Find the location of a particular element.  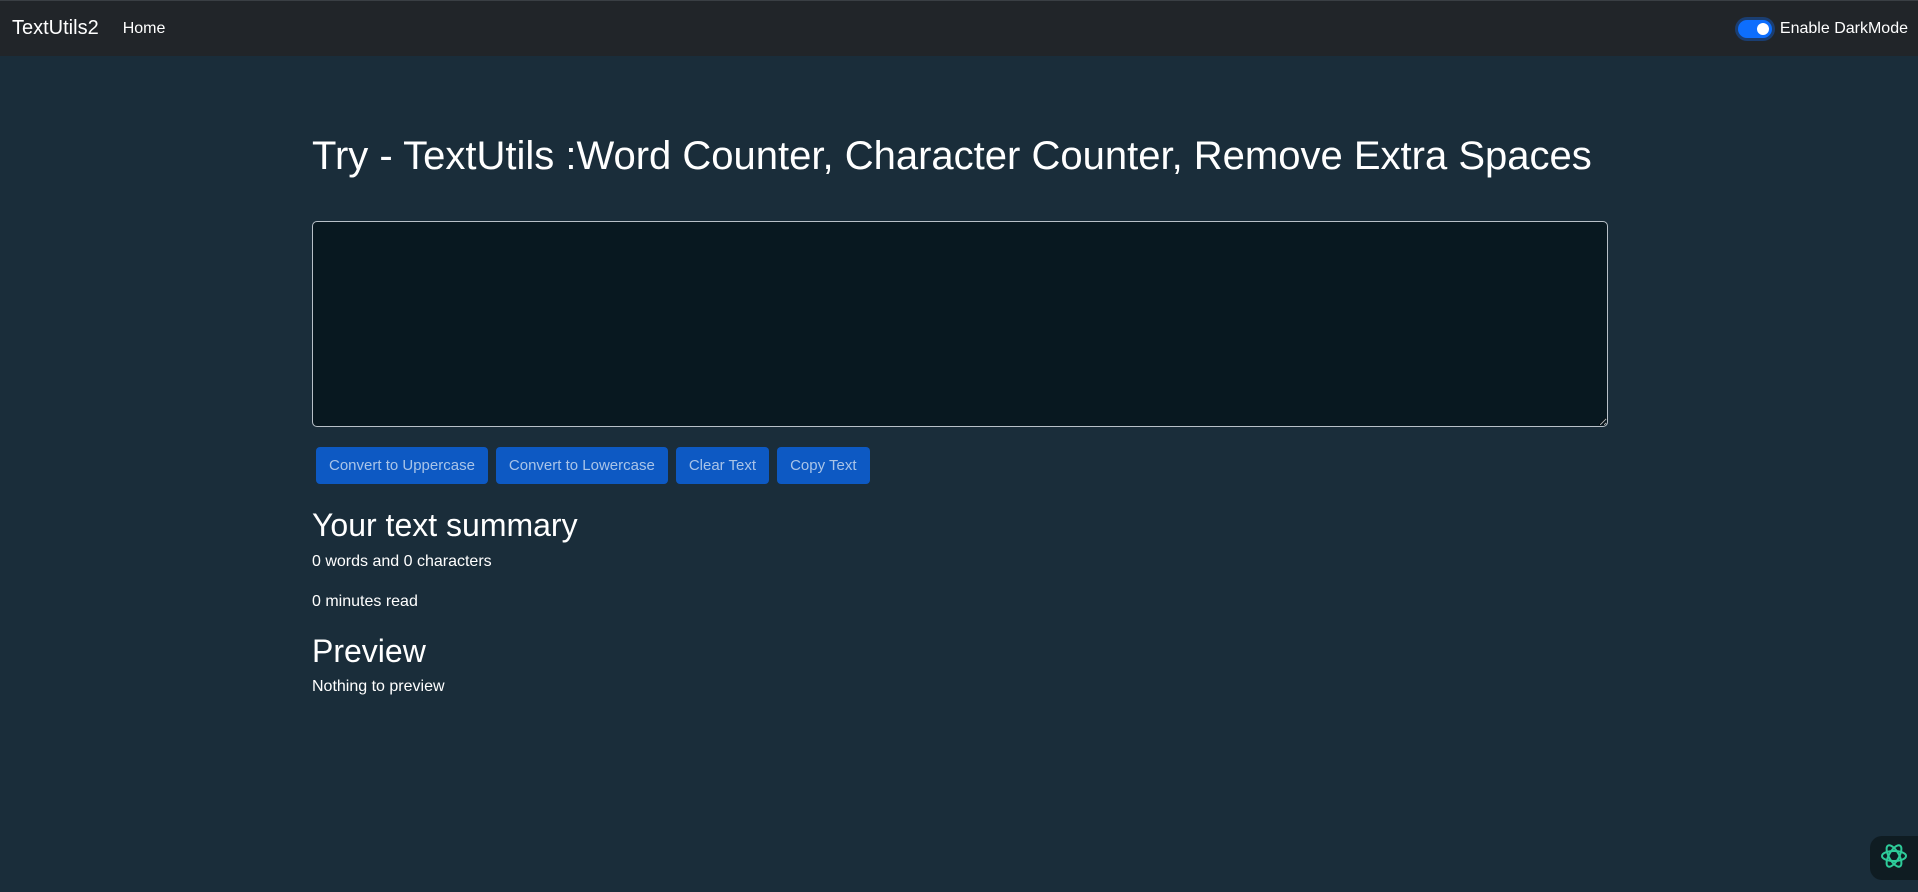

navbar: TextUtils2 Home Enable DarkMode is located at coordinates (959, 28).